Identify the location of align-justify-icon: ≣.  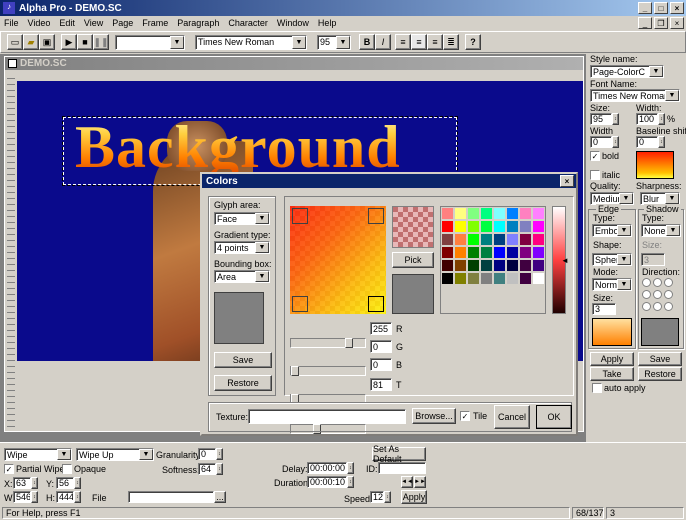
(451, 42).